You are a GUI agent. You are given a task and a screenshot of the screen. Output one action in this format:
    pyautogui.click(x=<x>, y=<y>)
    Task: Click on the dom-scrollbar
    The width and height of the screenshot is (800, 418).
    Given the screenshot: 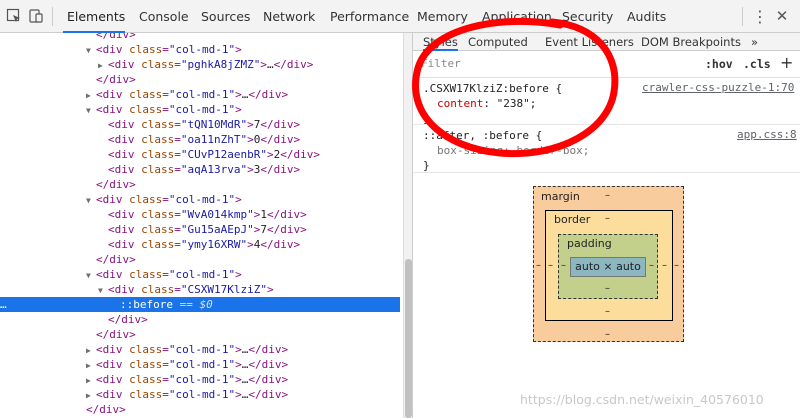 What is the action you would take?
    pyautogui.click(x=407, y=225)
    